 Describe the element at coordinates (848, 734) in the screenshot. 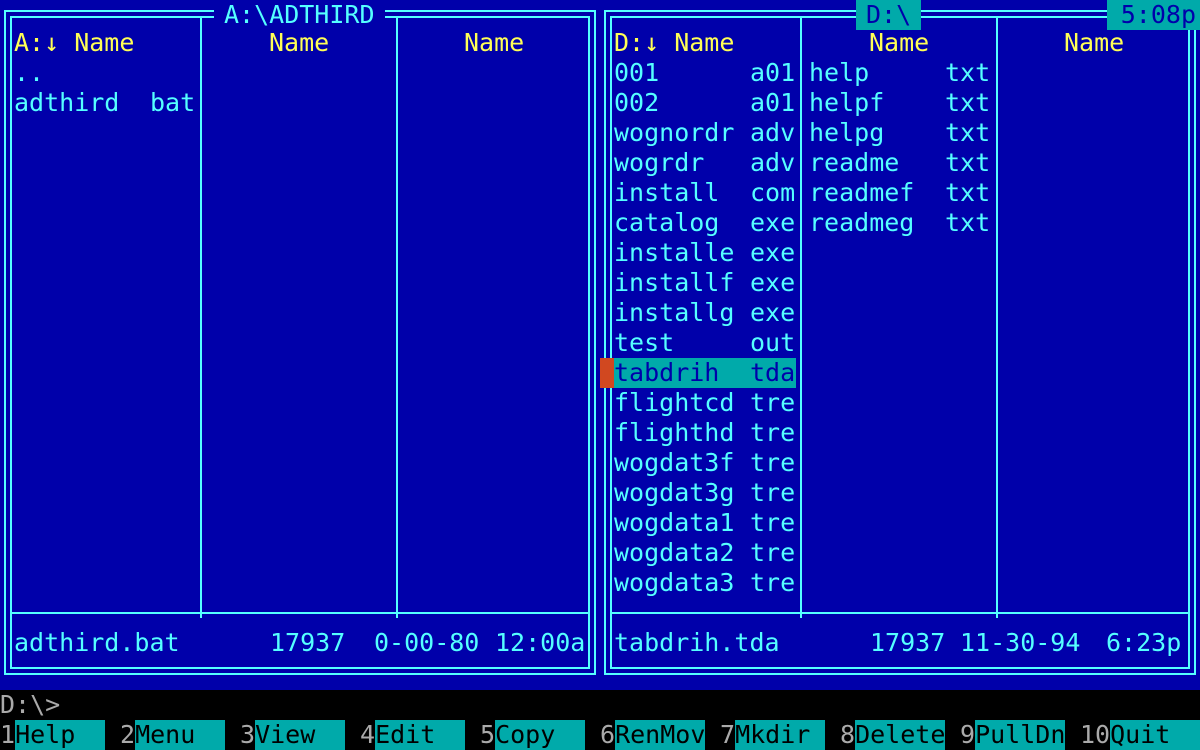

I see `fkey-number: 8` at that location.